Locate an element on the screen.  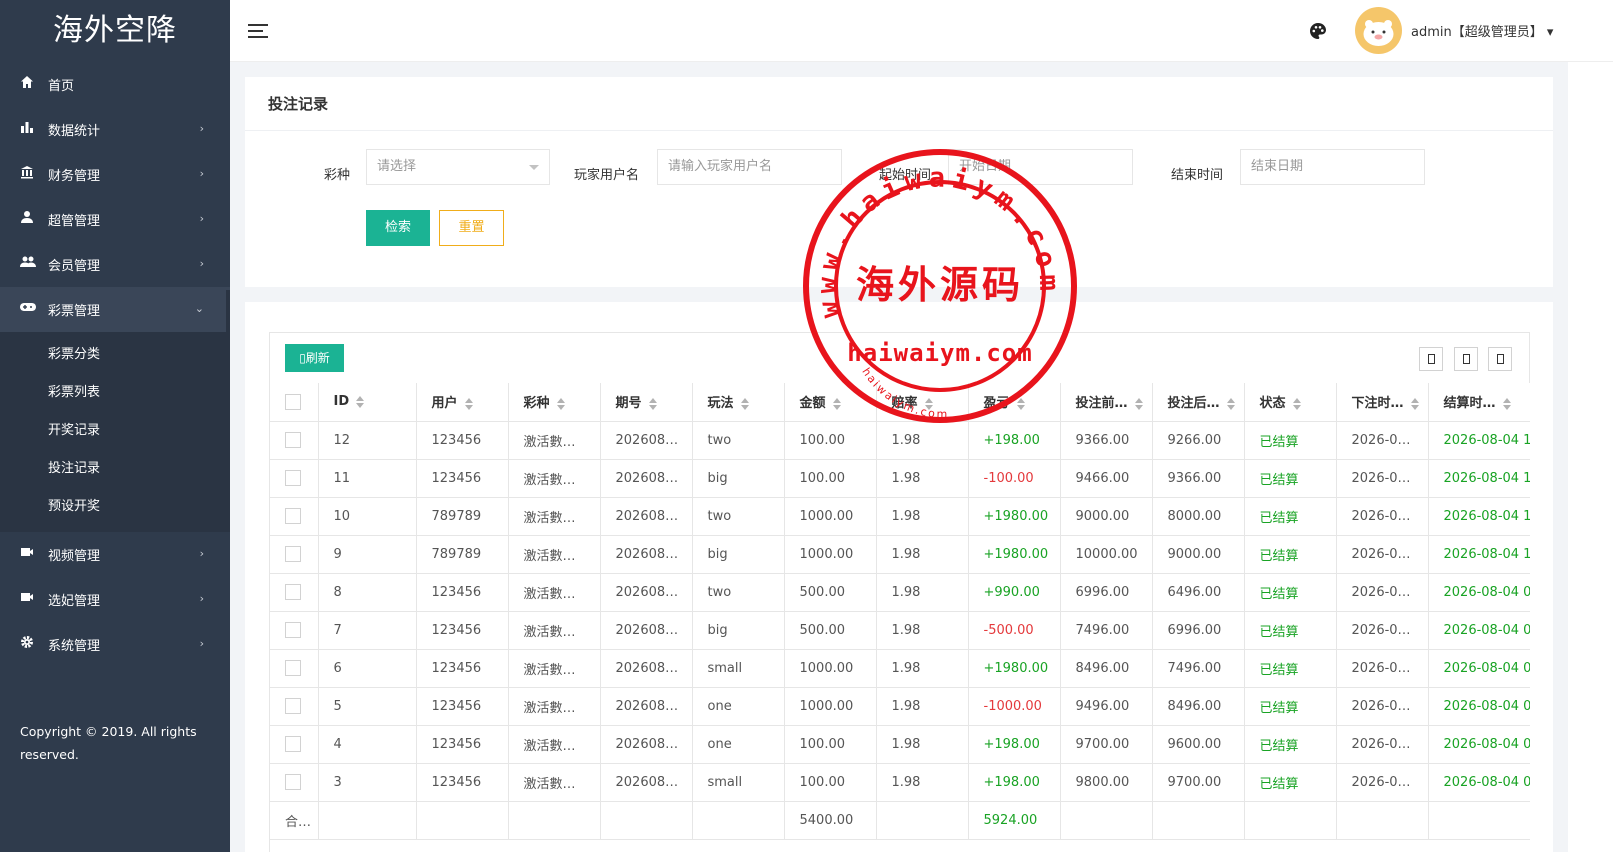
sidebar-item-a5: 彩票管理 ⌄ is located at coordinates (115, 309).